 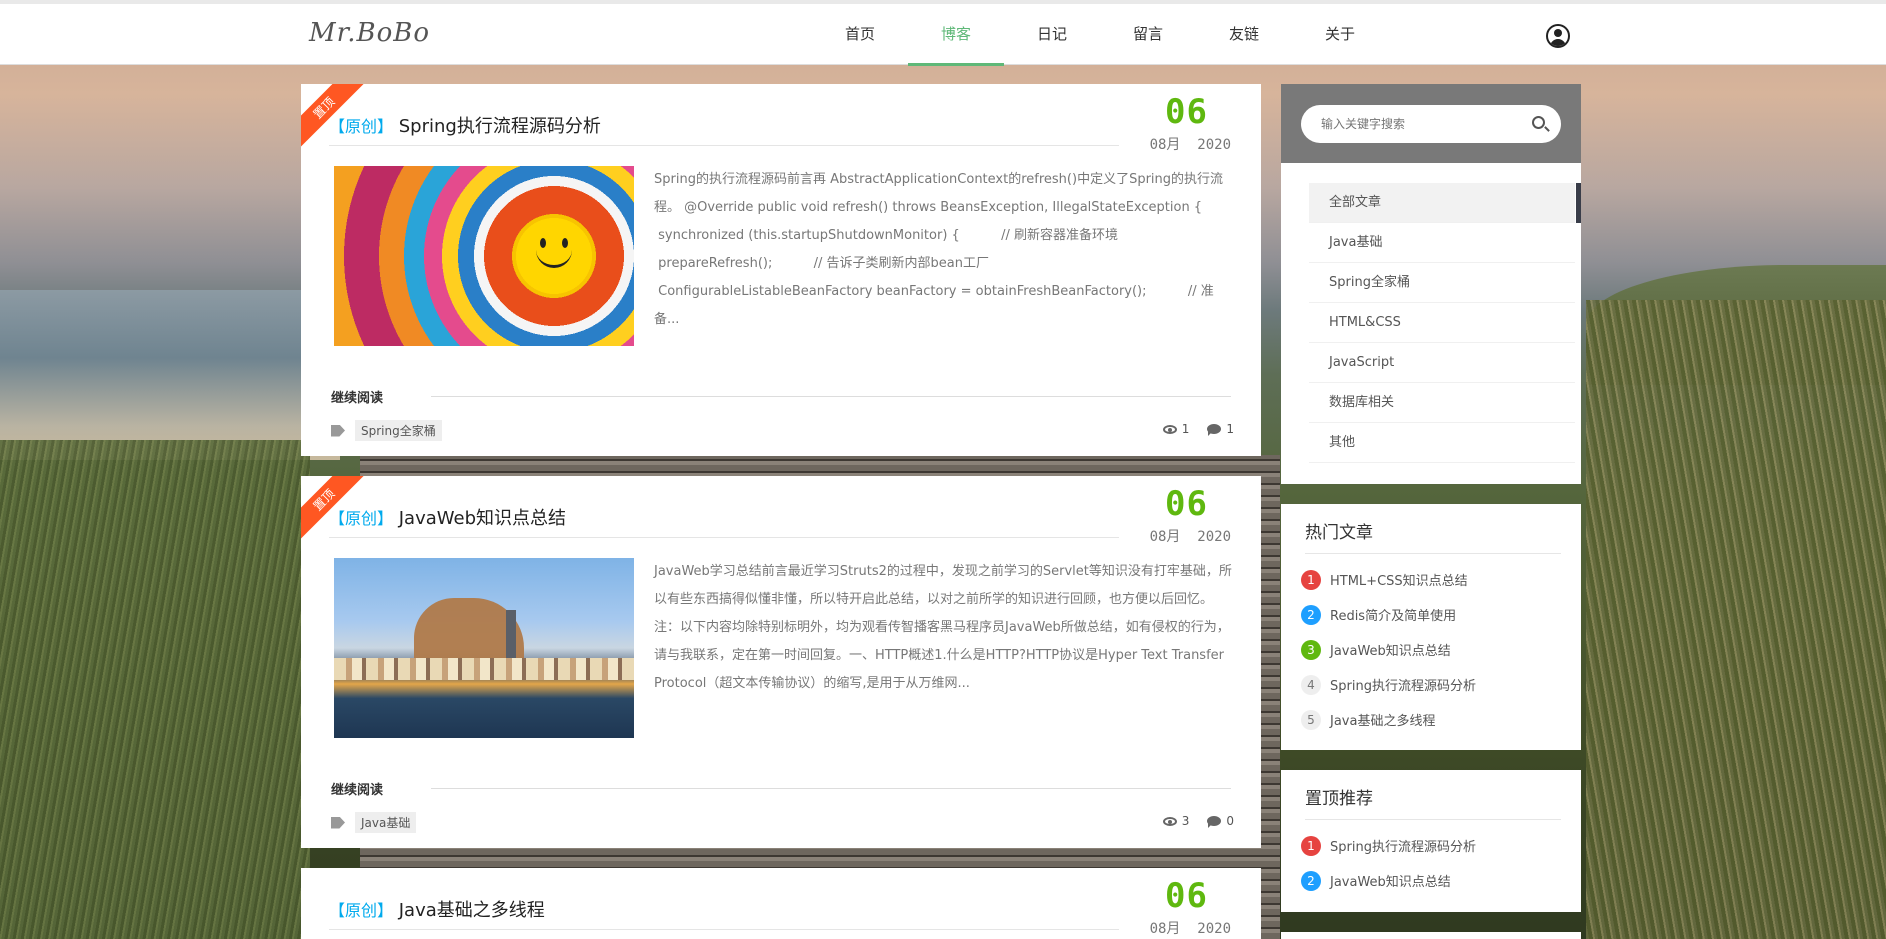 What do you see at coordinates (1736, 619) in the screenshot?
I see `background-grass-right` at bounding box center [1736, 619].